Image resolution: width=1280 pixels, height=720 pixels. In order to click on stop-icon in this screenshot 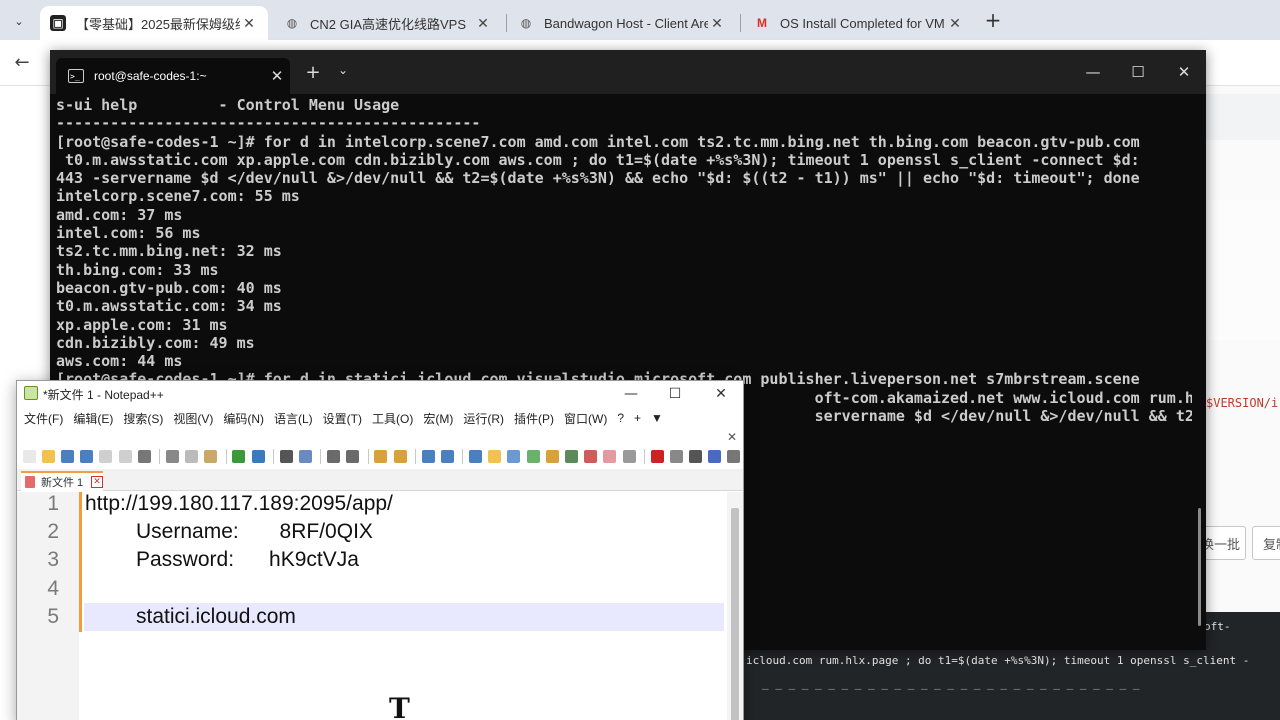, I will do `click(676, 456)`.